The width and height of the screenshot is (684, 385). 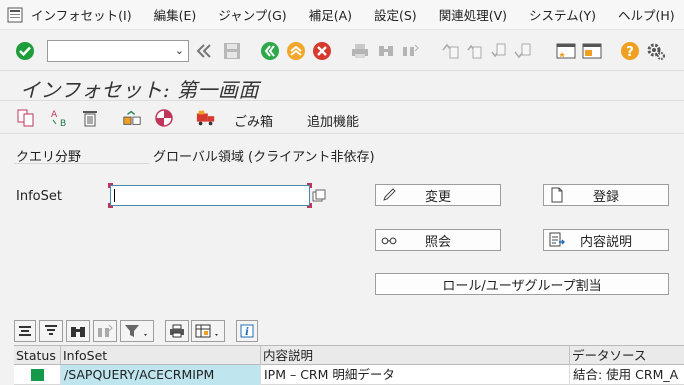 What do you see at coordinates (208, 331) in the screenshot?
I see `layout-icon` at bounding box center [208, 331].